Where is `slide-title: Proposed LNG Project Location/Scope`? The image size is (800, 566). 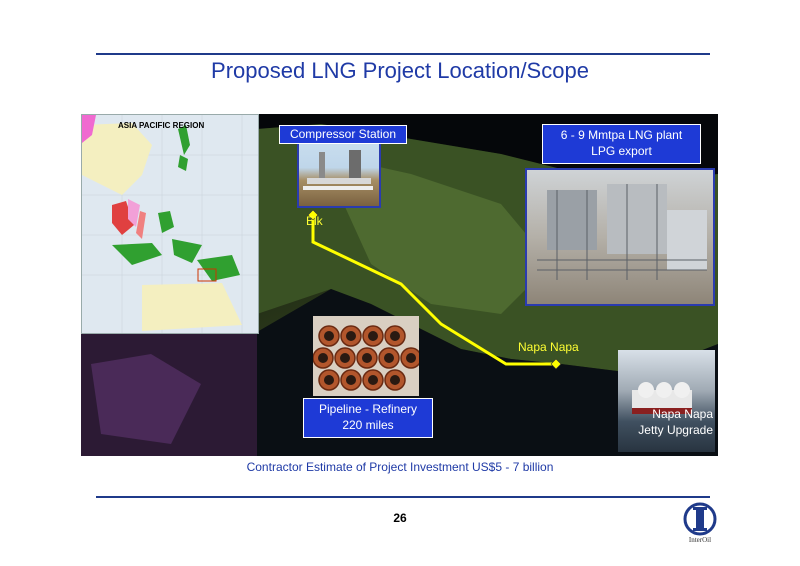
slide-title: Proposed LNG Project Location/Scope is located at coordinates (400, 70).